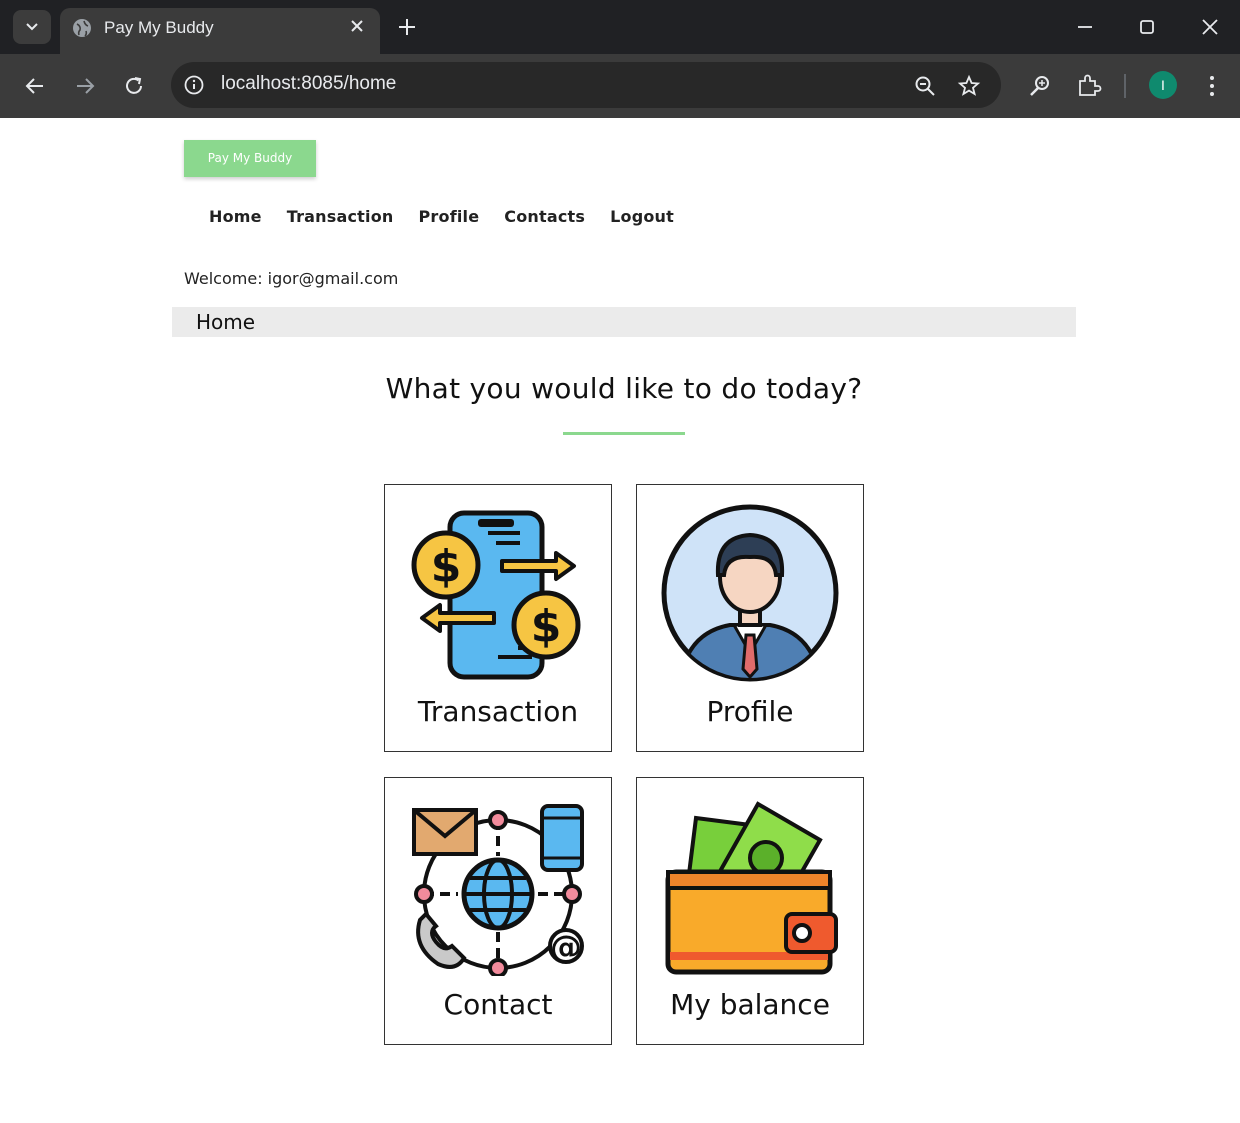  I want to click on close-icon, so click(357, 26).